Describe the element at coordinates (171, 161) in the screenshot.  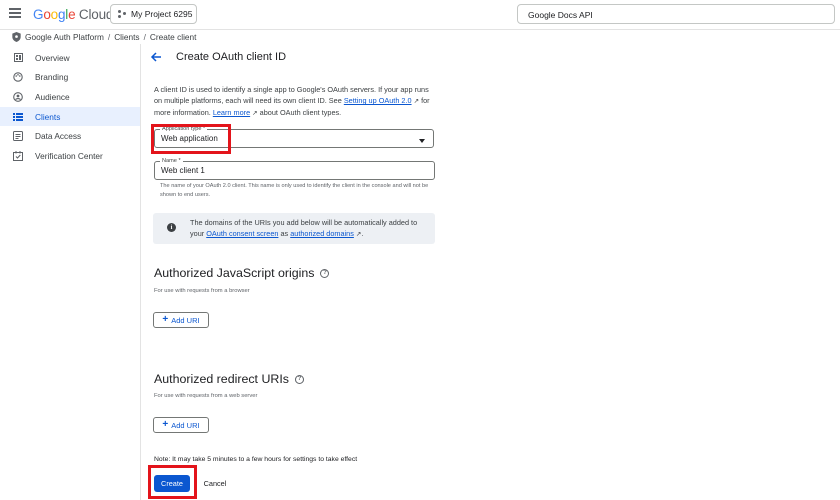
I see `name-label: Name *` at that location.